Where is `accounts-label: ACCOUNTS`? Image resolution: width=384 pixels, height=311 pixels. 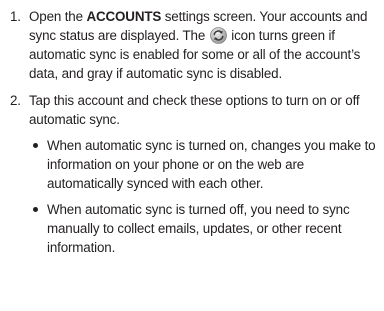
accounts-label: ACCOUNTS is located at coordinates (124, 16).